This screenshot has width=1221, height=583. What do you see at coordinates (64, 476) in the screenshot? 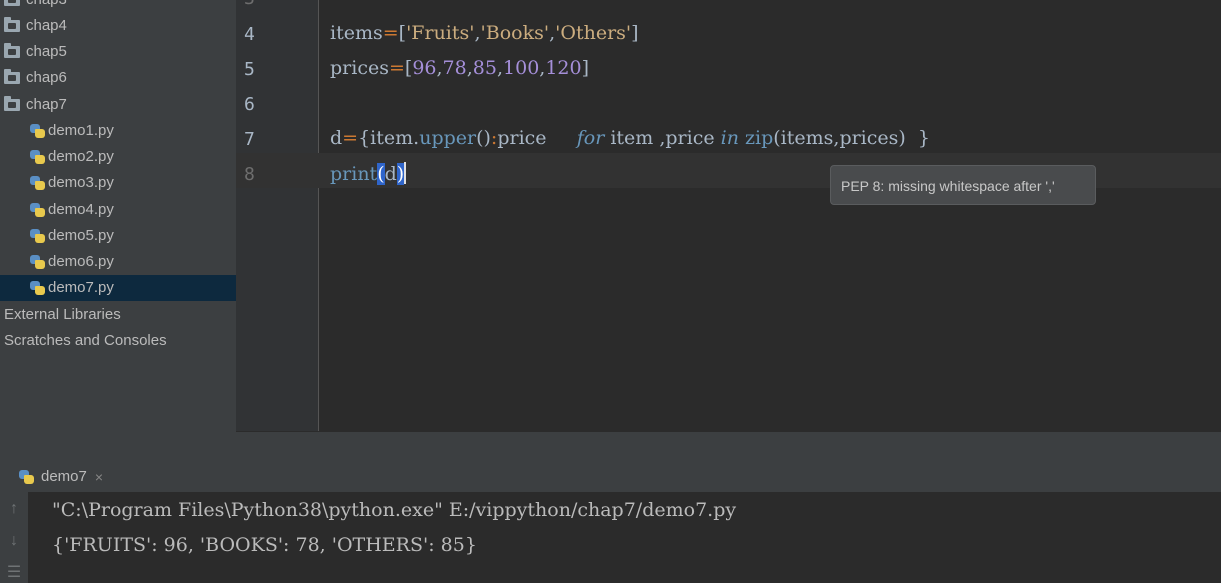
I see `run-tab-label: demo7` at bounding box center [64, 476].